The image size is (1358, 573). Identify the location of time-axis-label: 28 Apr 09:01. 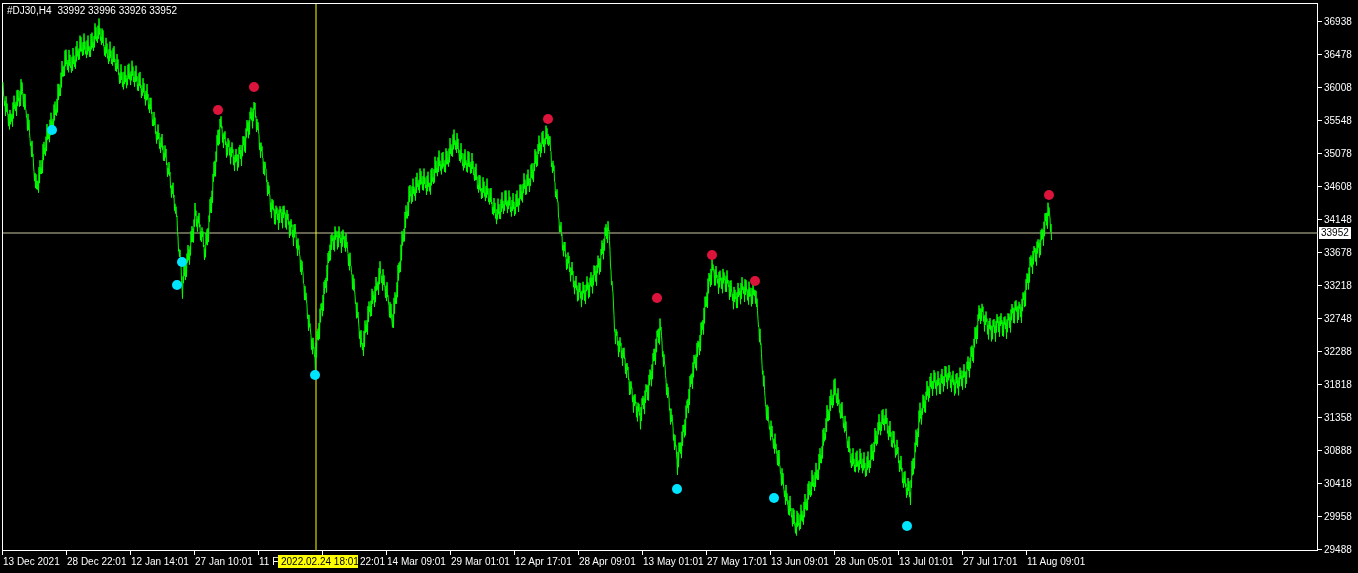
(608, 561).